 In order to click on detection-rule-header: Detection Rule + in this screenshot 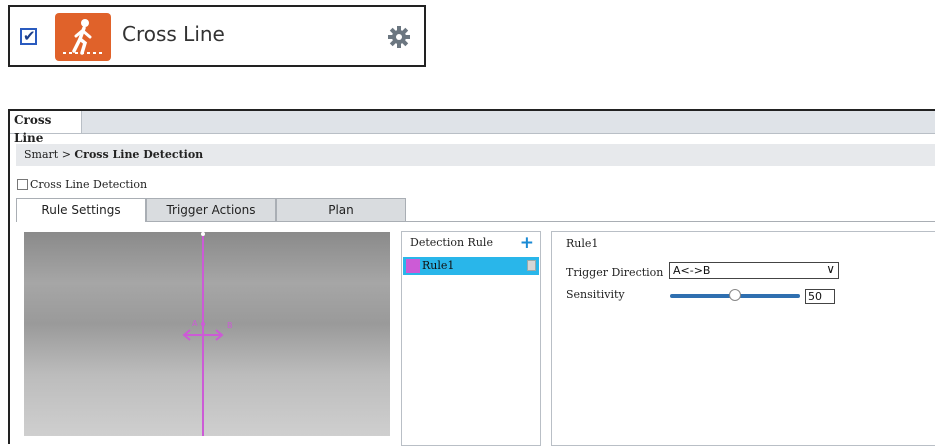, I will do `click(471, 243)`.